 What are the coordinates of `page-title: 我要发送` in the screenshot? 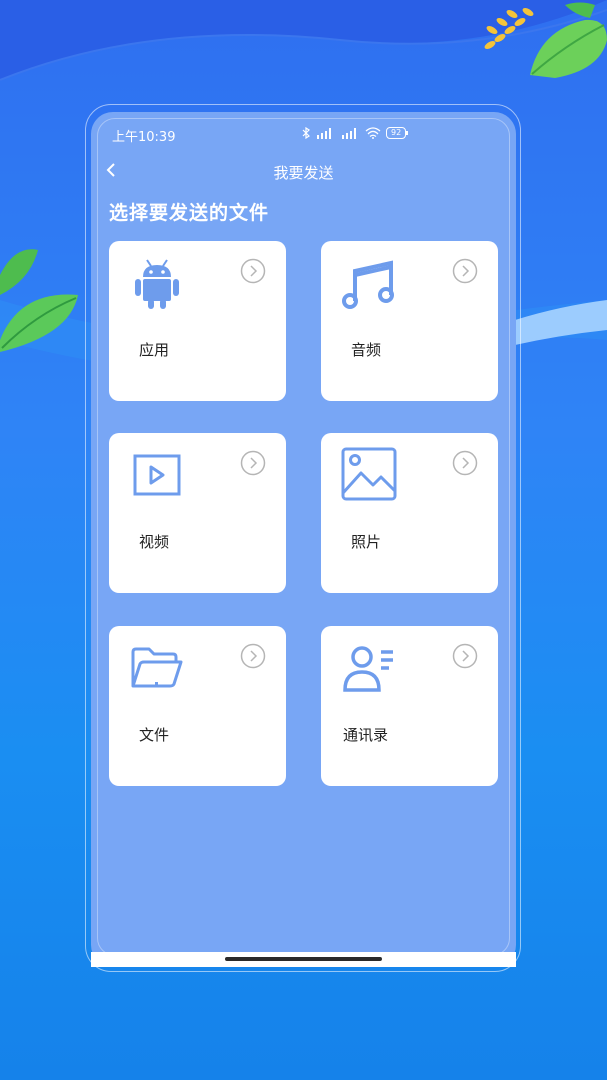 It's located at (303, 173).